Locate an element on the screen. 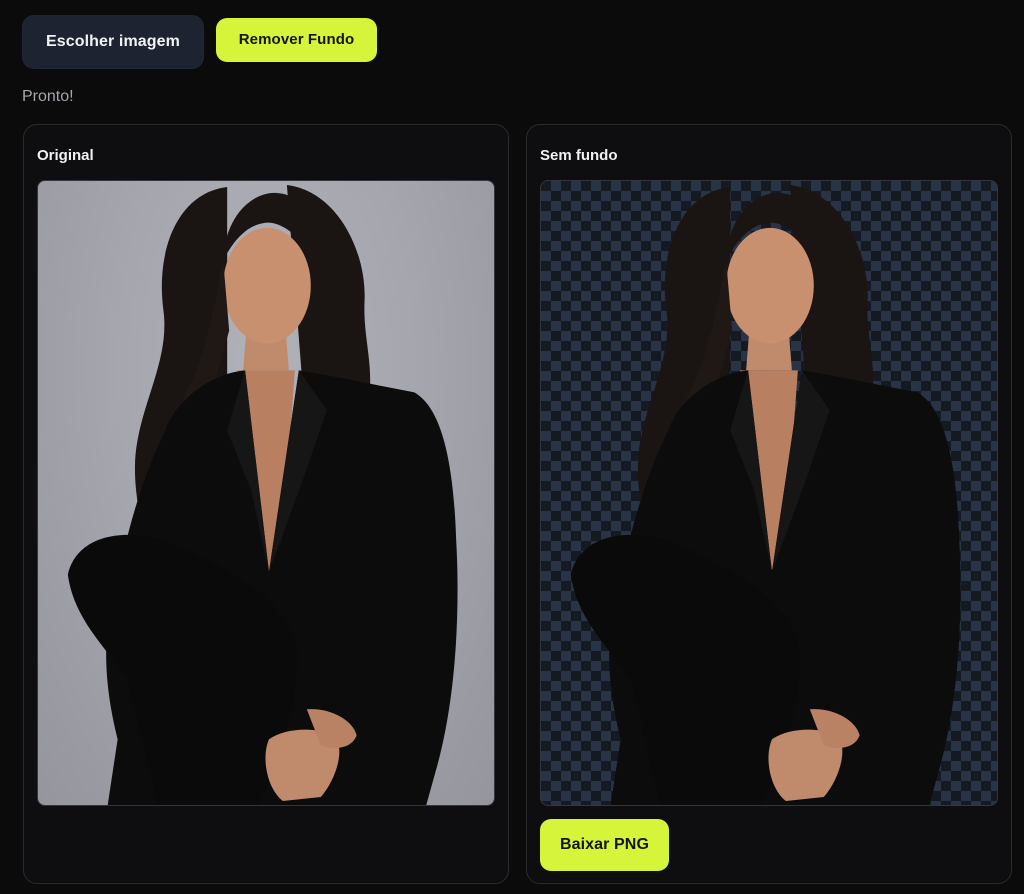  toolbar: Escolher imagem Remover Fundo is located at coordinates (199, 42).